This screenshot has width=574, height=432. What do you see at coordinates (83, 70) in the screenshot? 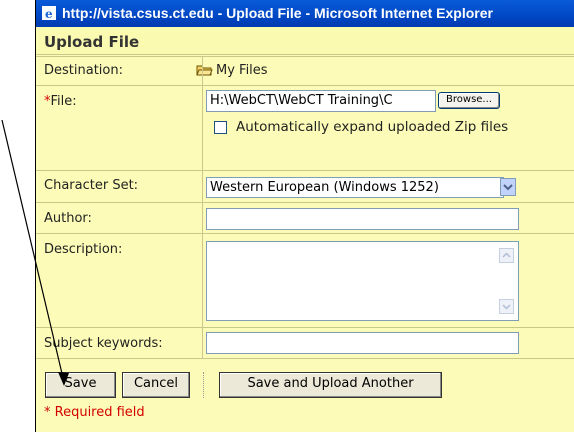
I see `destination-label: Destination:` at bounding box center [83, 70].